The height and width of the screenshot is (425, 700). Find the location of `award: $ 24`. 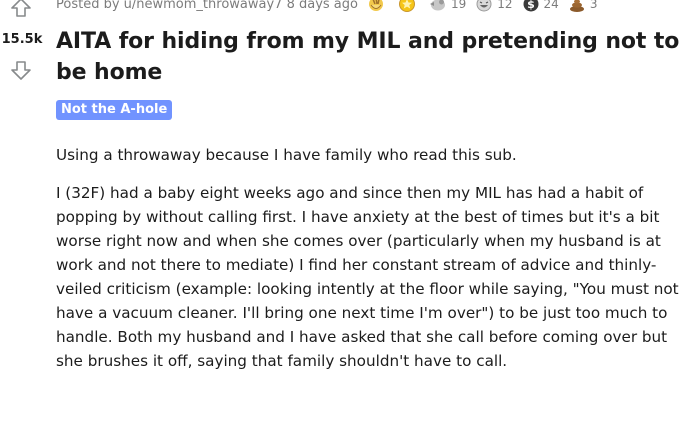

award: $ 24 is located at coordinates (540, 6).